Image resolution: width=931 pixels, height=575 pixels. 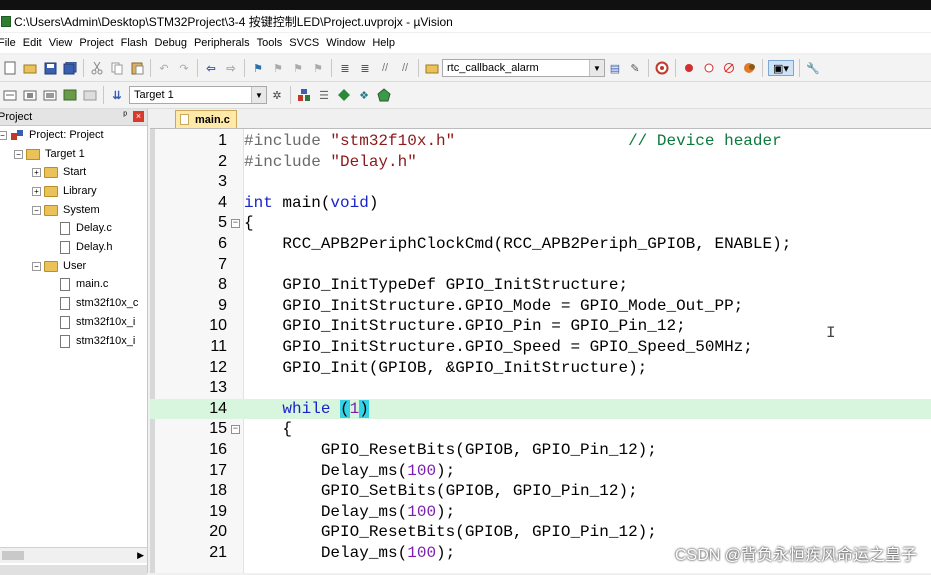 What do you see at coordinates (73, 555) in the screenshot?
I see `project-panel-scrollbar: ▶` at bounding box center [73, 555].